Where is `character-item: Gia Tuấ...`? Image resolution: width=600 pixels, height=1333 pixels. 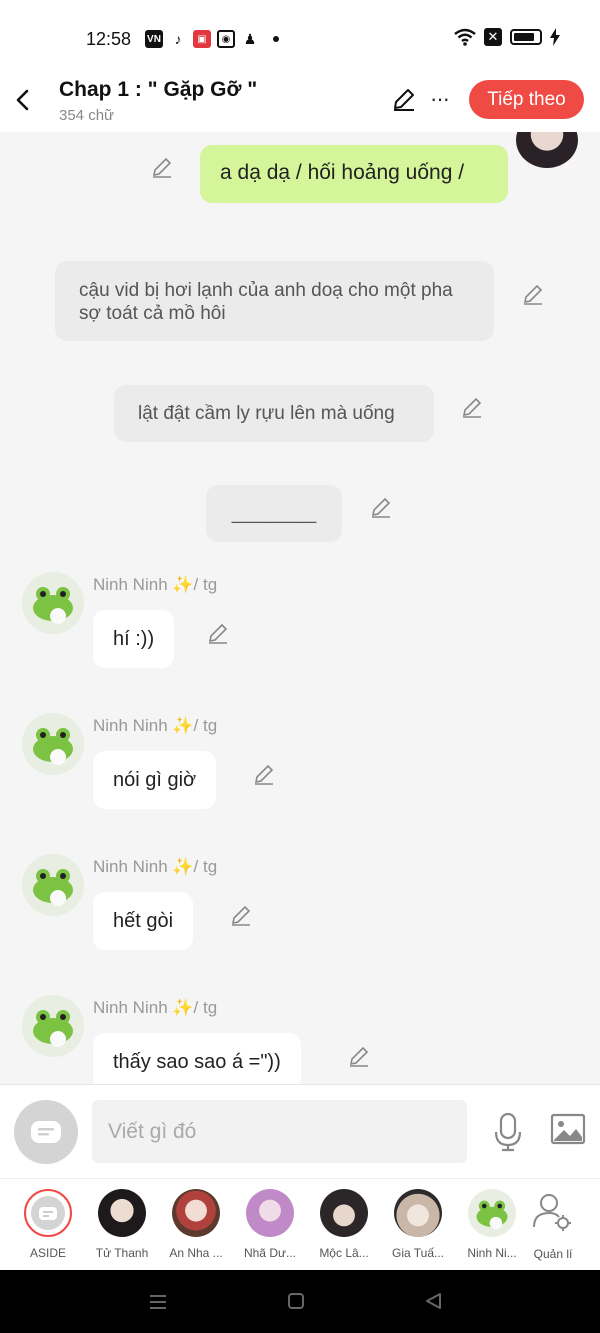 character-item: Gia Tuấ... is located at coordinates (418, 1224).